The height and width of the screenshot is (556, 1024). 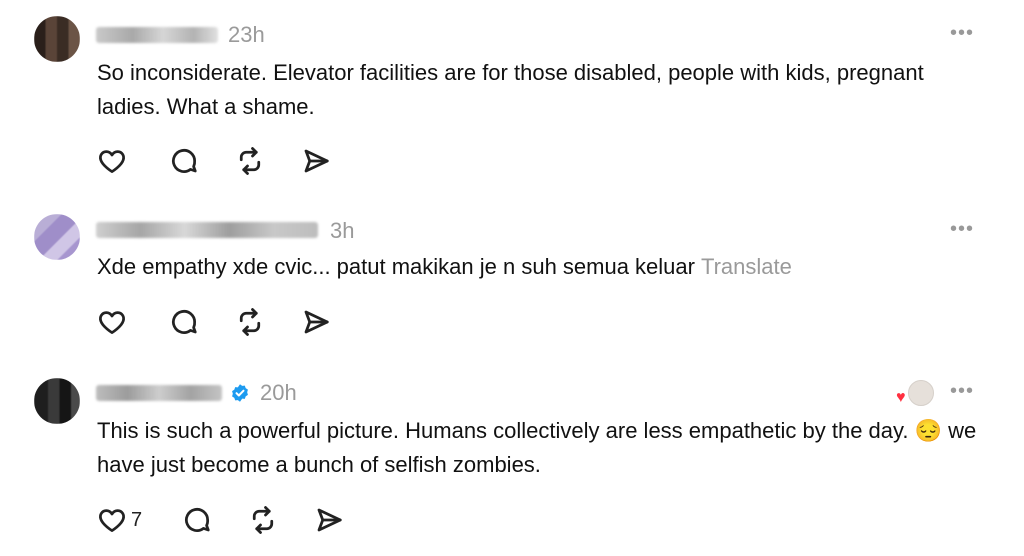 I want to click on like-count: 7, so click(x=137, y=519).